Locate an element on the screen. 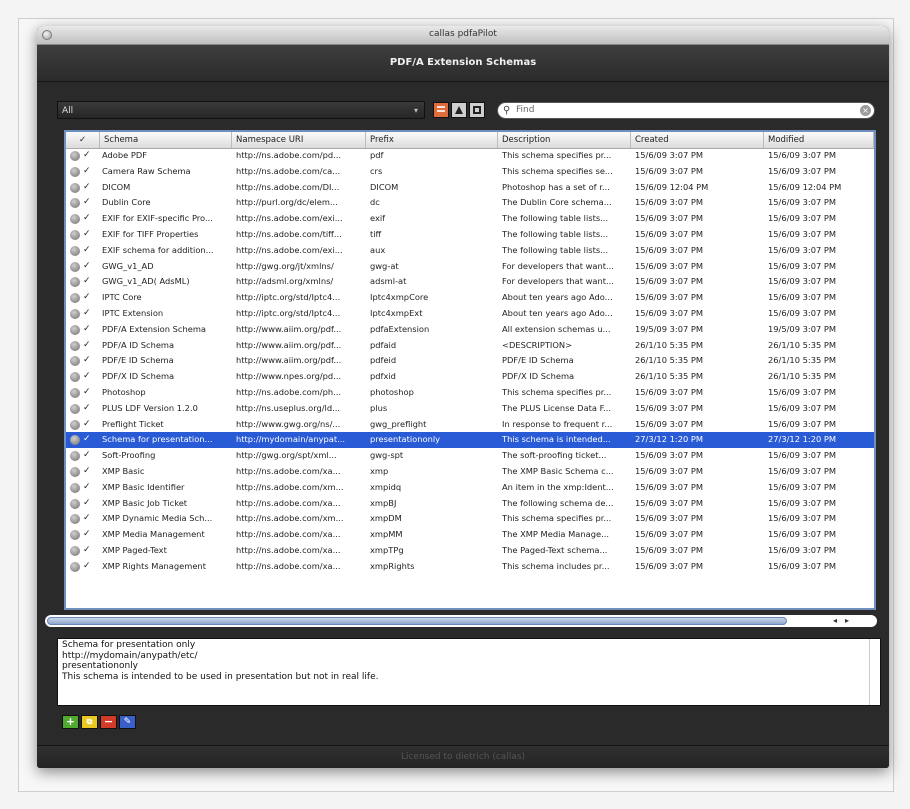 Image resolution: width=910 pixels, height=809 pixels. cell-prefix: presentationonly is located at coordinates (405, 439).